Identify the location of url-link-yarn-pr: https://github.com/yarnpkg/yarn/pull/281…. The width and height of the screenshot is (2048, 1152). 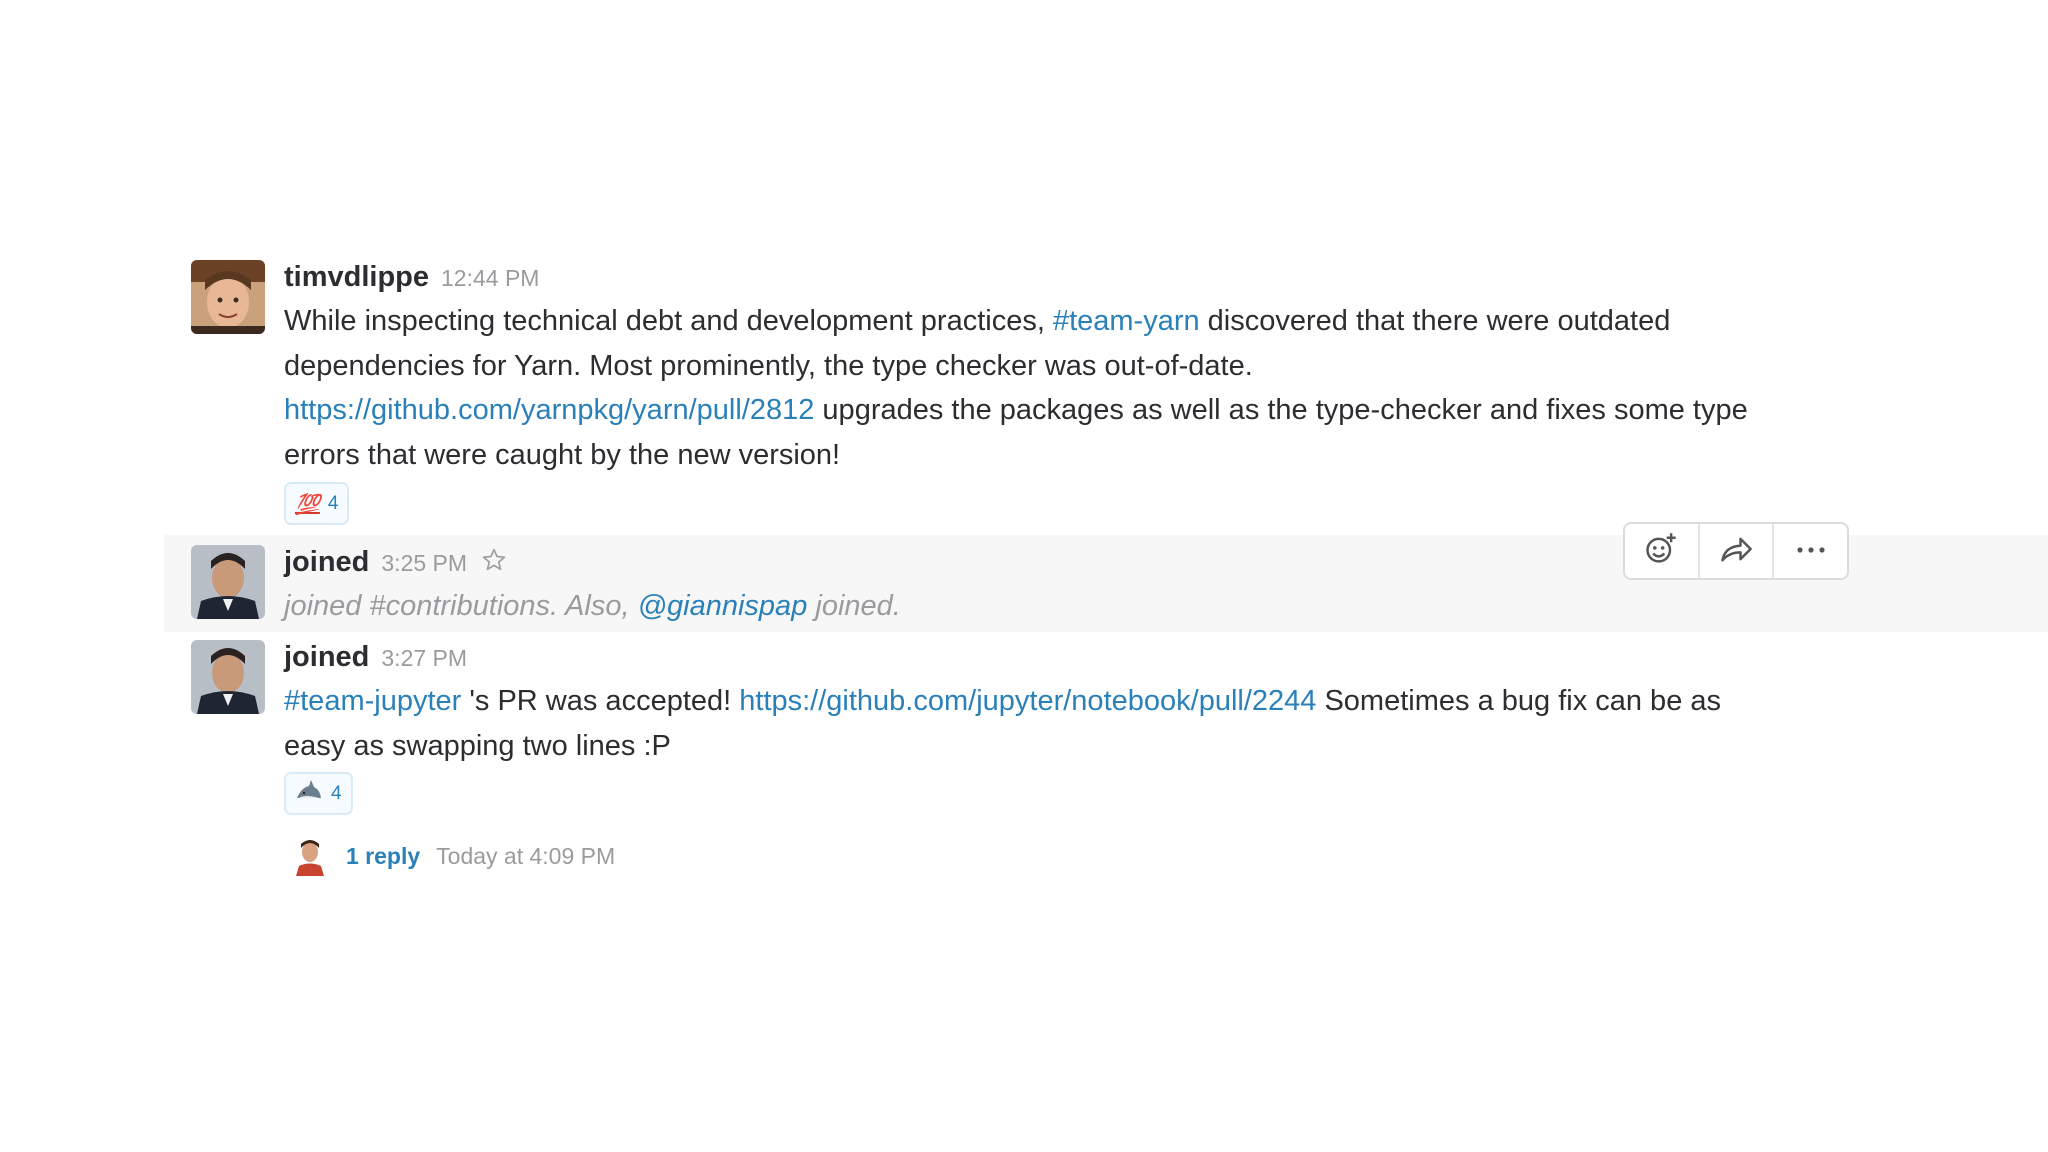
(549, 410).